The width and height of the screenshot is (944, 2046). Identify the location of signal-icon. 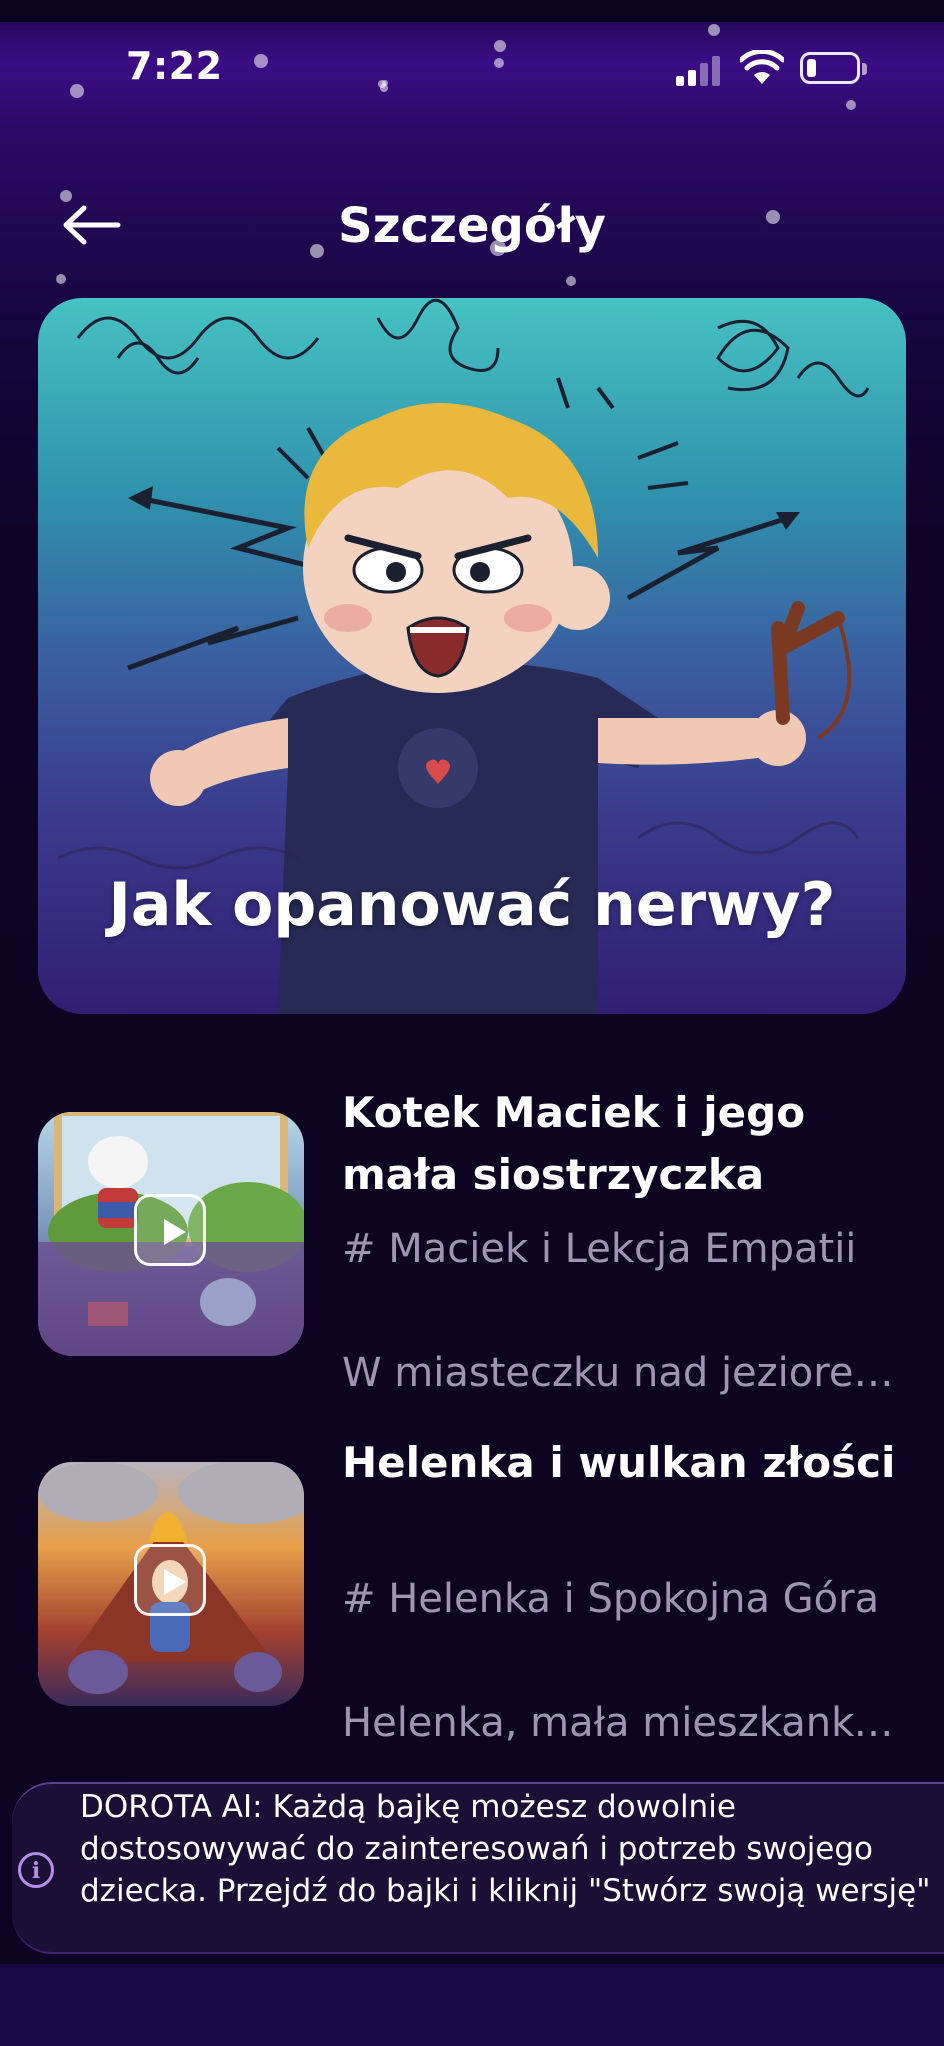
(700, 71).